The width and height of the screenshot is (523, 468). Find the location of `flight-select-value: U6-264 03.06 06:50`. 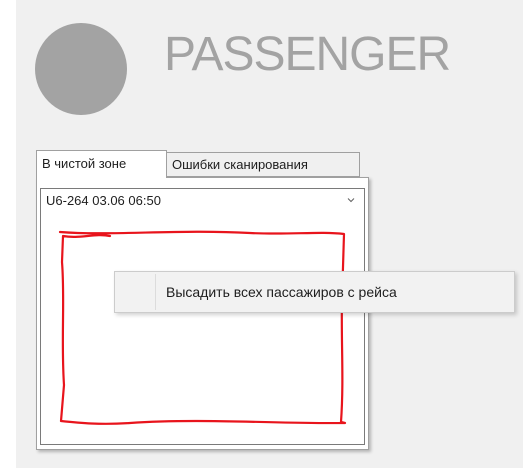

flight-select-value: U6-264 03.06 06:50 is located at coordinates (103, 200).